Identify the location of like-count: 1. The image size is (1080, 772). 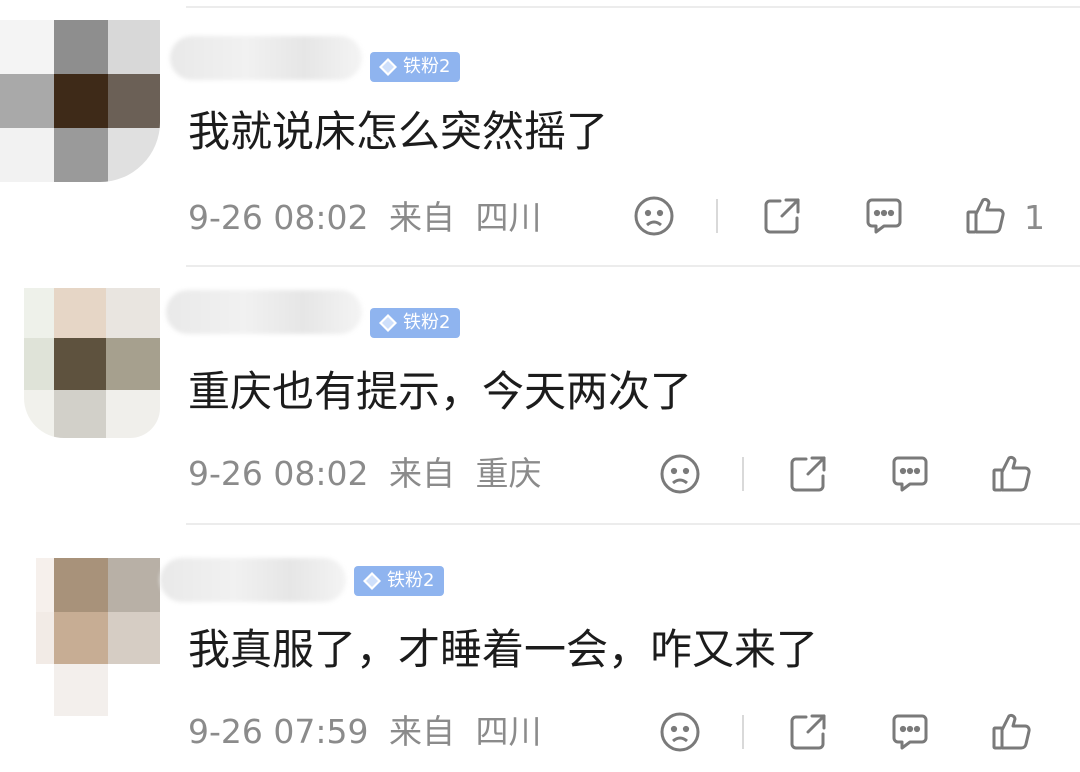
(1034, 217).